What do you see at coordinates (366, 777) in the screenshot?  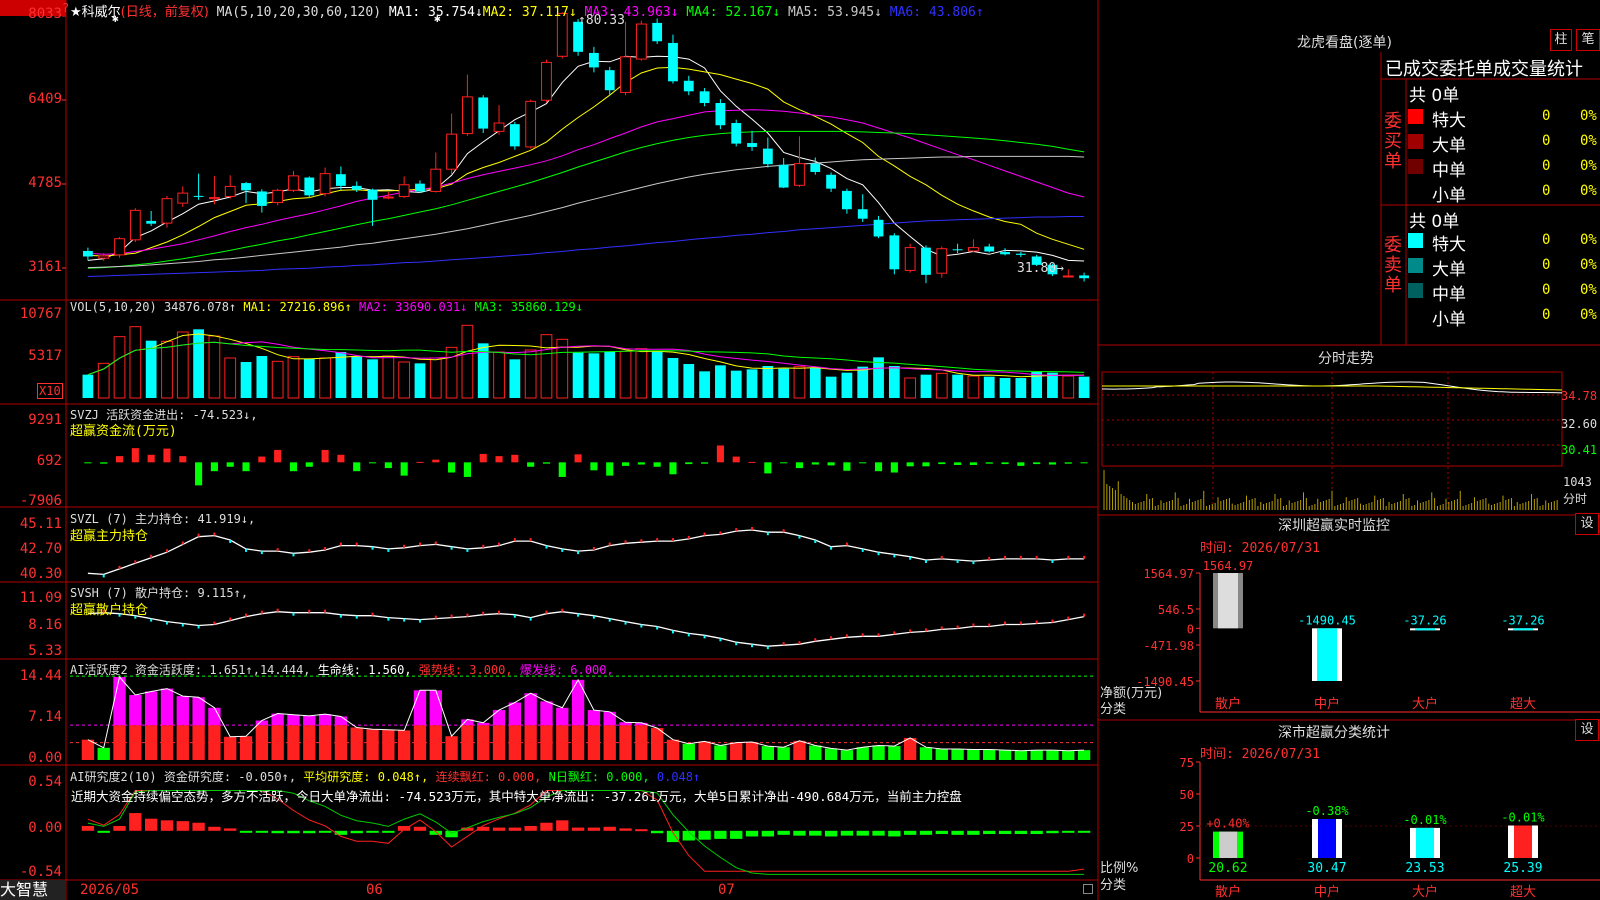 I see `ai2-avg: 平均研究度: 0.048↑,` at bounding box center [366, 777].